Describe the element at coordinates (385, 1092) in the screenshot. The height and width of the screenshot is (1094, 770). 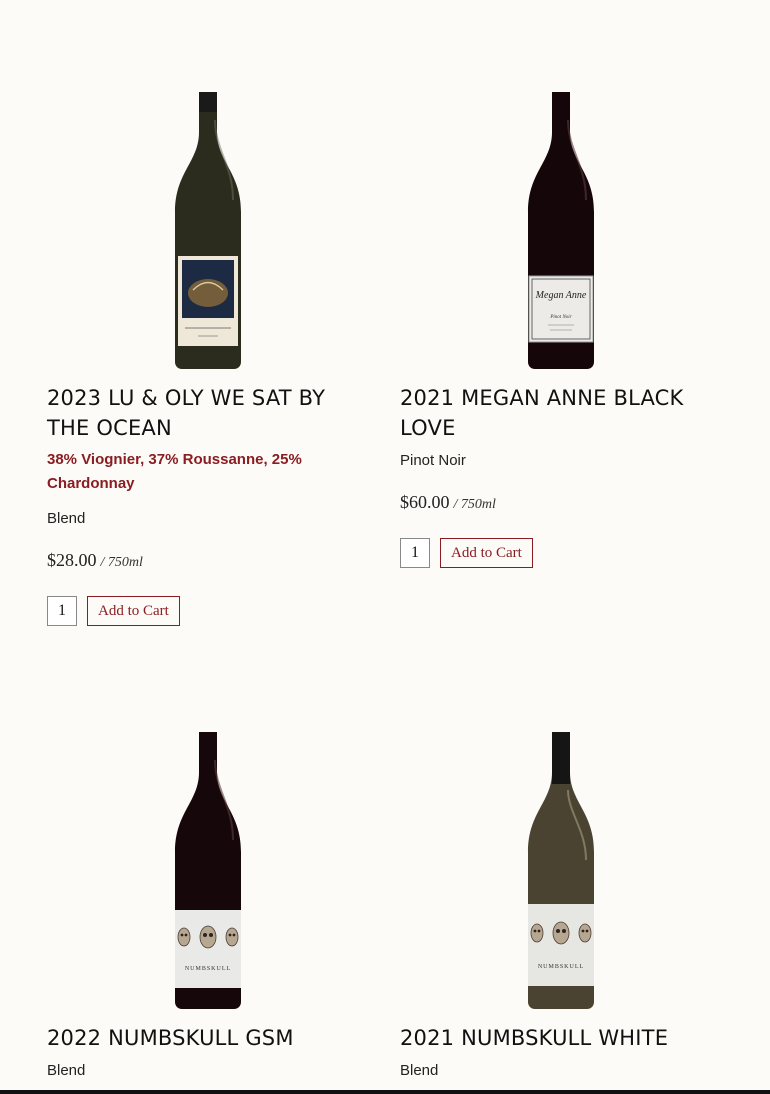
I see `bottom-divider` at that location.